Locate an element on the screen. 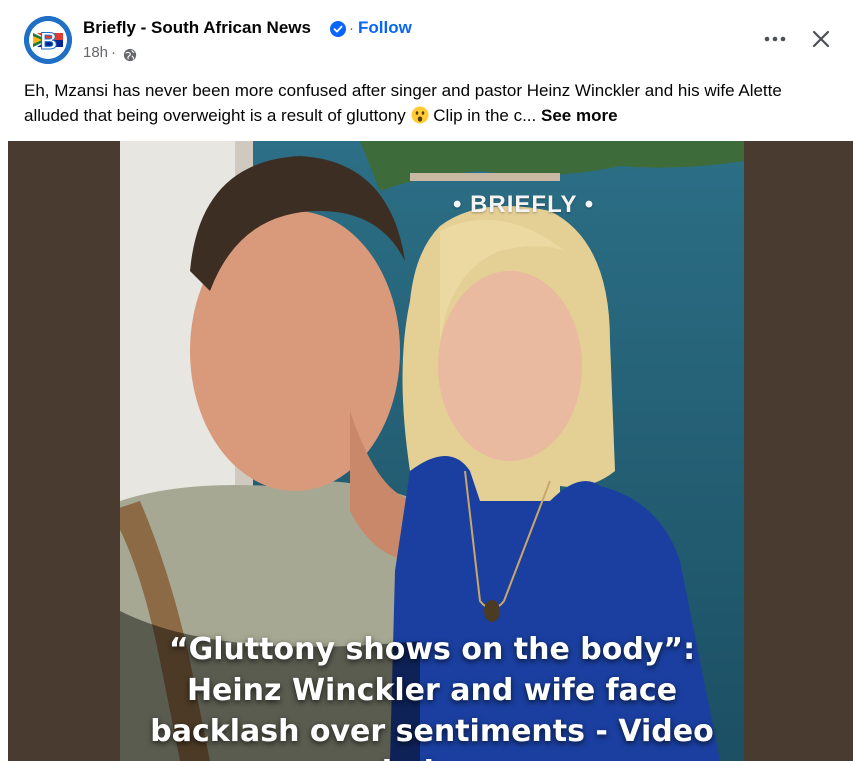 This screenshot has height=761, width=853. briefly-logo-icon: B is located at coordinates (48, 40).